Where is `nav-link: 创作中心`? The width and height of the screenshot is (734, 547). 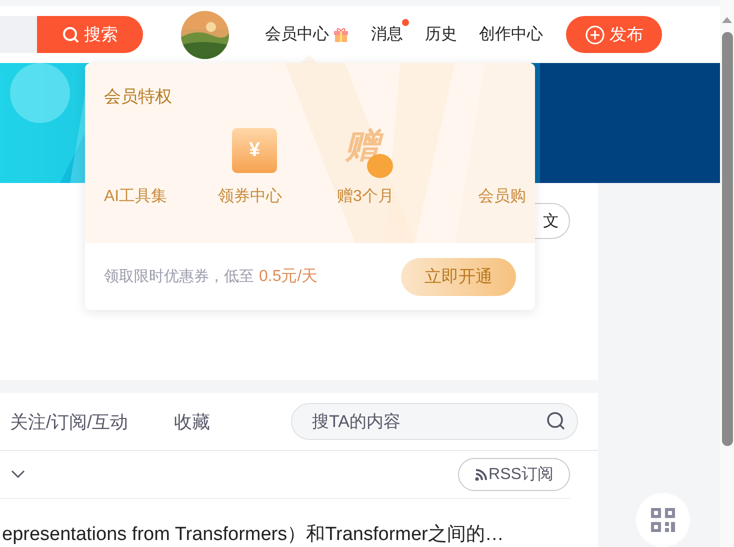 nav-link: 创作中心 is located at coordinates (514, 32).